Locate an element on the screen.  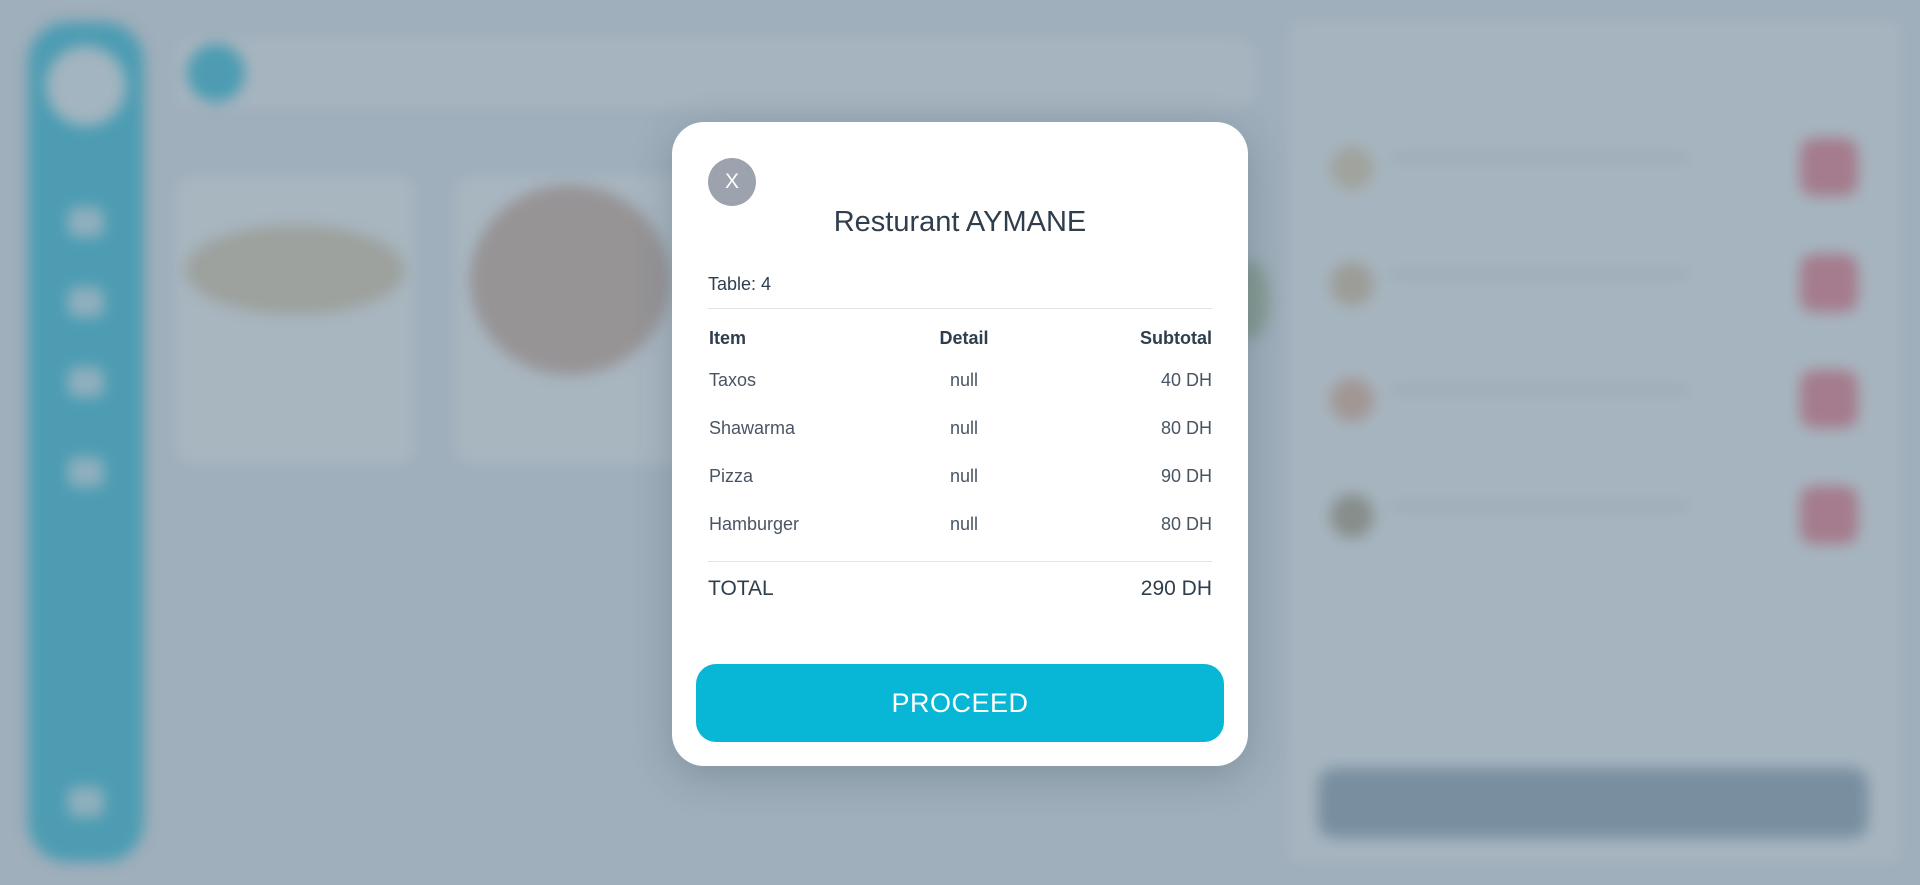
table-row: Pizza null 90 DH is located at coordinates (960, 478).